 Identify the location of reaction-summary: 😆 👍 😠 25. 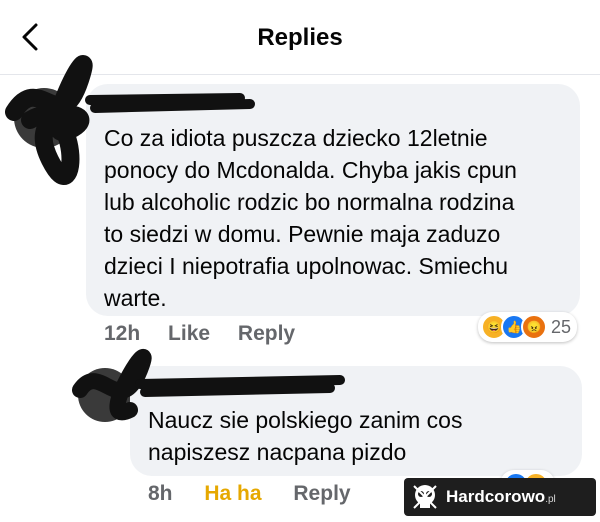
(528, 327).